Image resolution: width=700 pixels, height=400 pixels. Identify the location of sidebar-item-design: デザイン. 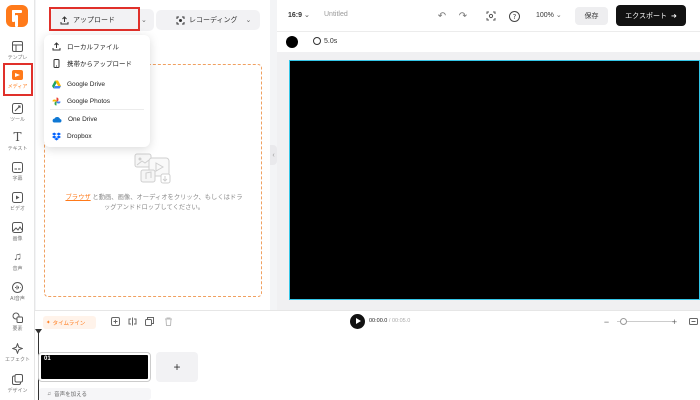
(17, 385).